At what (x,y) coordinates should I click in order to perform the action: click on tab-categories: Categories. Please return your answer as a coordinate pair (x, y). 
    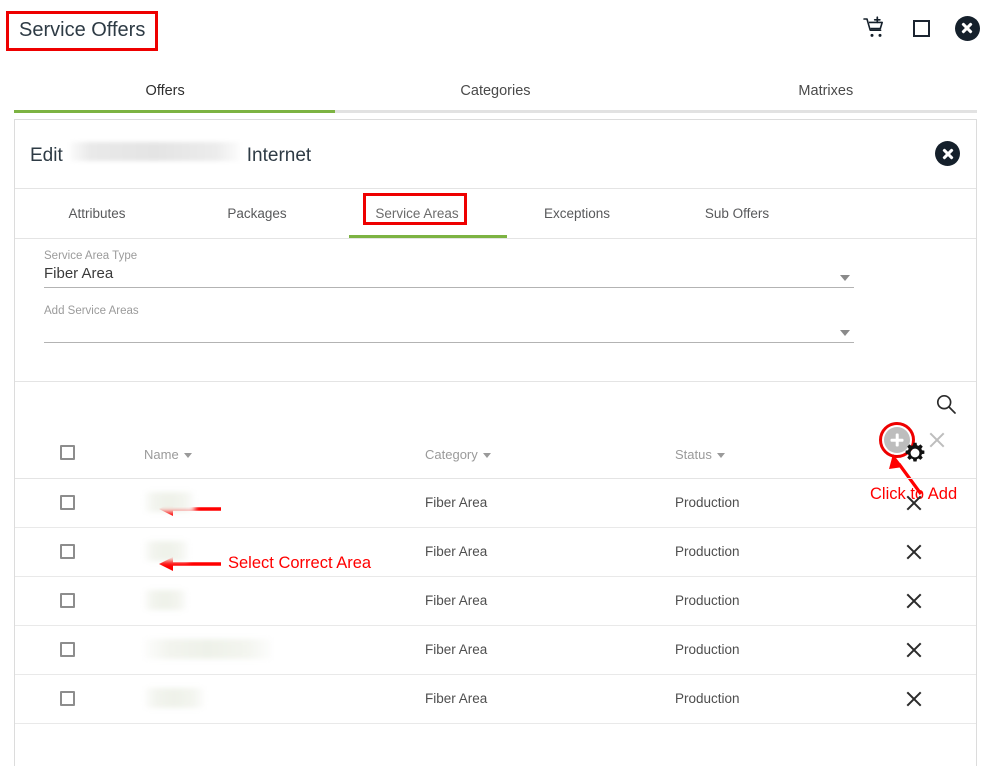
    Looking at the image, I should click on (495, 96).